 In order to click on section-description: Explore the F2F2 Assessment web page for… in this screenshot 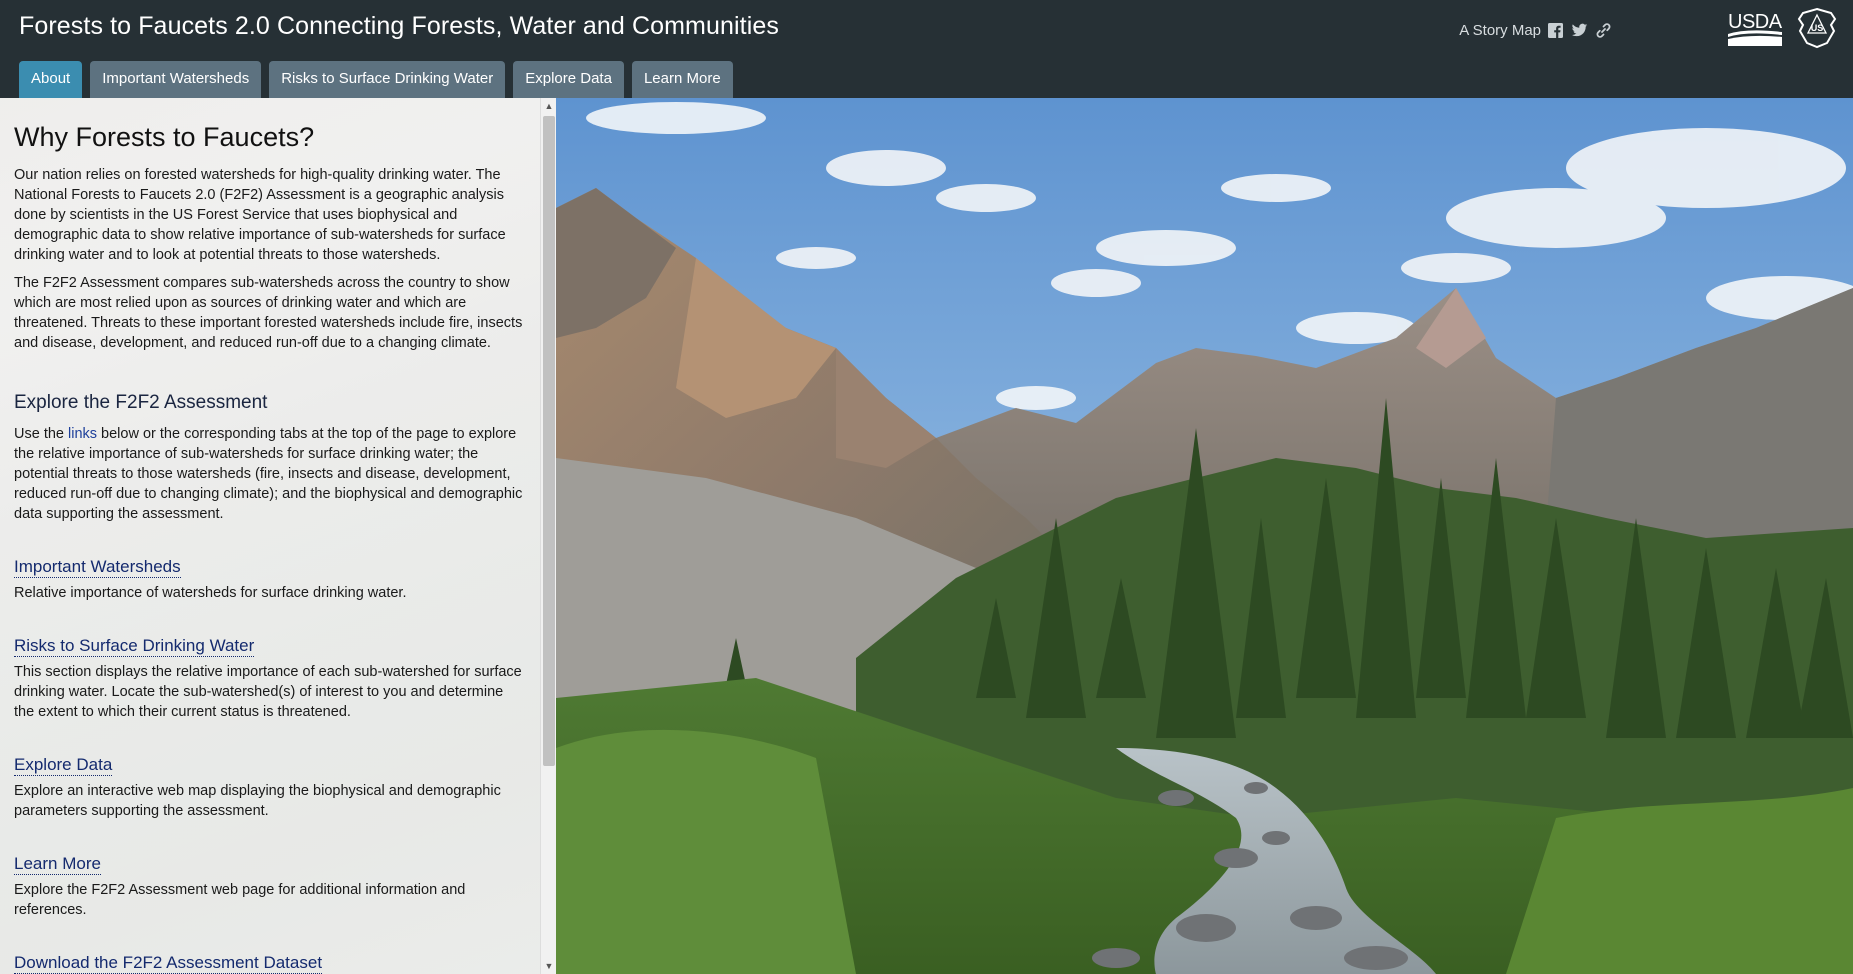, I will do `click(240, 900)`.